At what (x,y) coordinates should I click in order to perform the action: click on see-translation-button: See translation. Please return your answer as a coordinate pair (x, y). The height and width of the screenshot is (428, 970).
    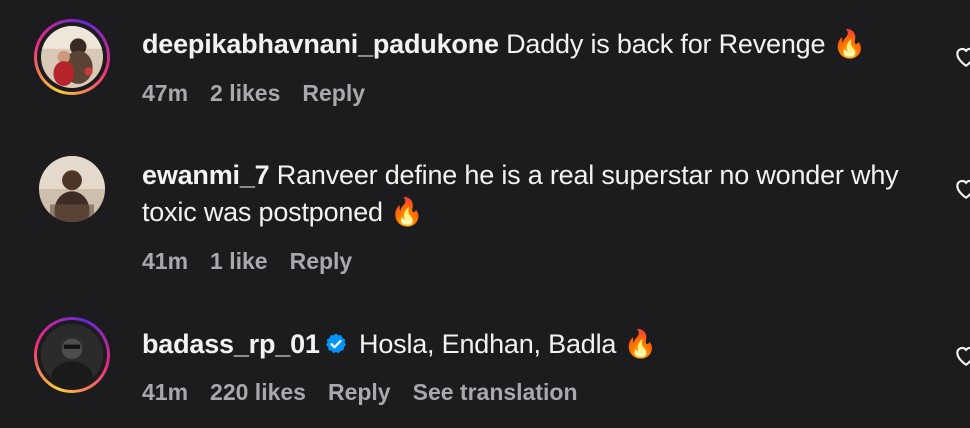
    Looking at the image, I should click on (495, 392).